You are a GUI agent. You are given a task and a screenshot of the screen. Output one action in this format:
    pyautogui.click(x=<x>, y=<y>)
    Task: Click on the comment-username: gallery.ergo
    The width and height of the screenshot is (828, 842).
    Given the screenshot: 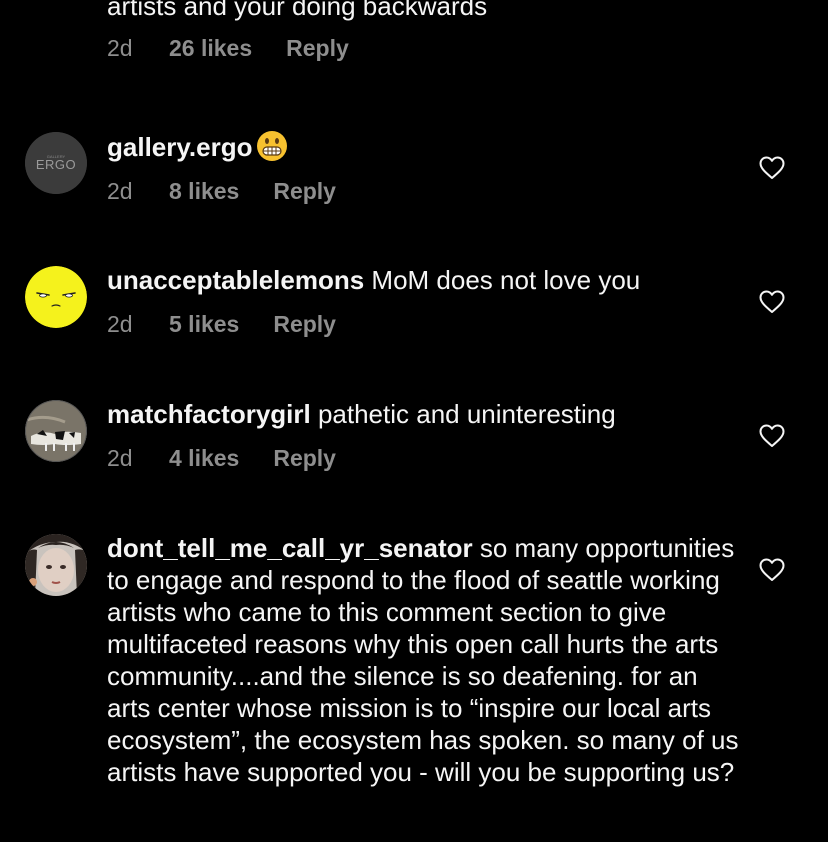 What is the action you would take?
    pyautogui.click(x=179, y=147)
    